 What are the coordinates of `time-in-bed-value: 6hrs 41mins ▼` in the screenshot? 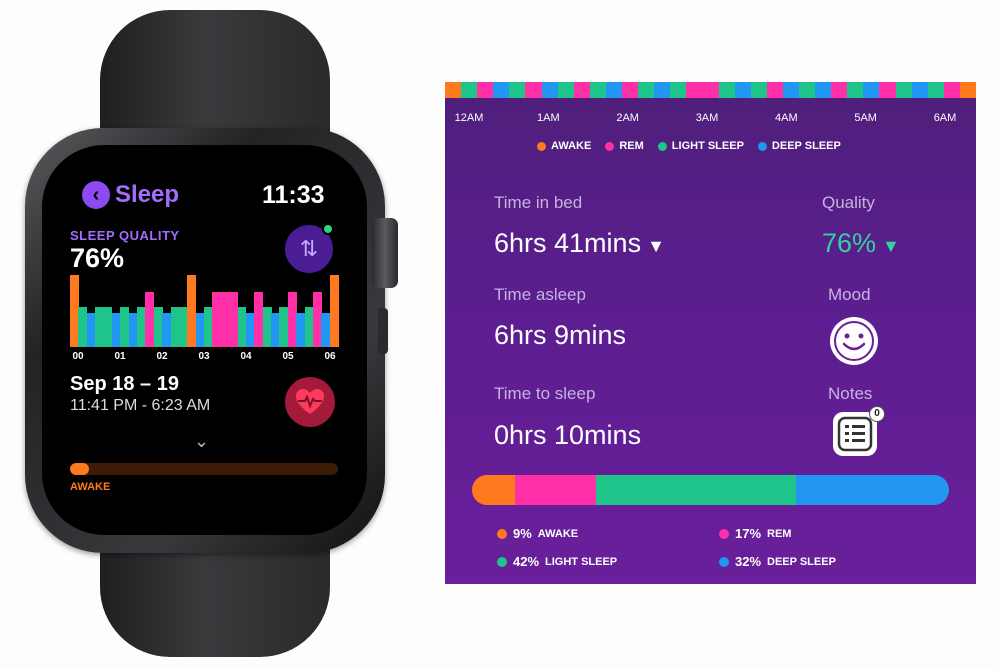 It's located at (579, 243).